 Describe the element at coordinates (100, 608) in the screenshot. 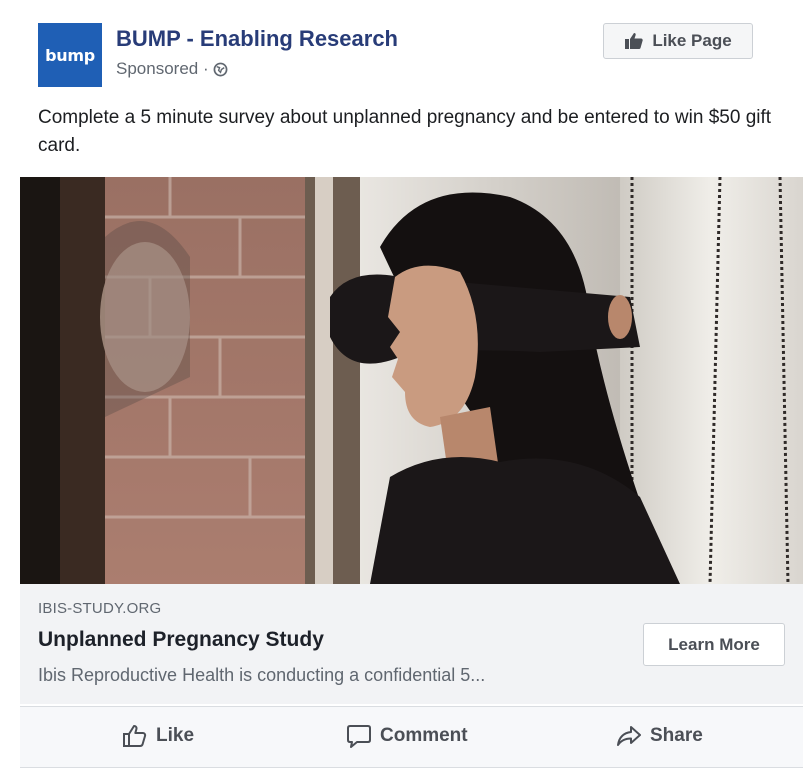

I see `link-domain: IBIS-STUDY.ORG` at that location.